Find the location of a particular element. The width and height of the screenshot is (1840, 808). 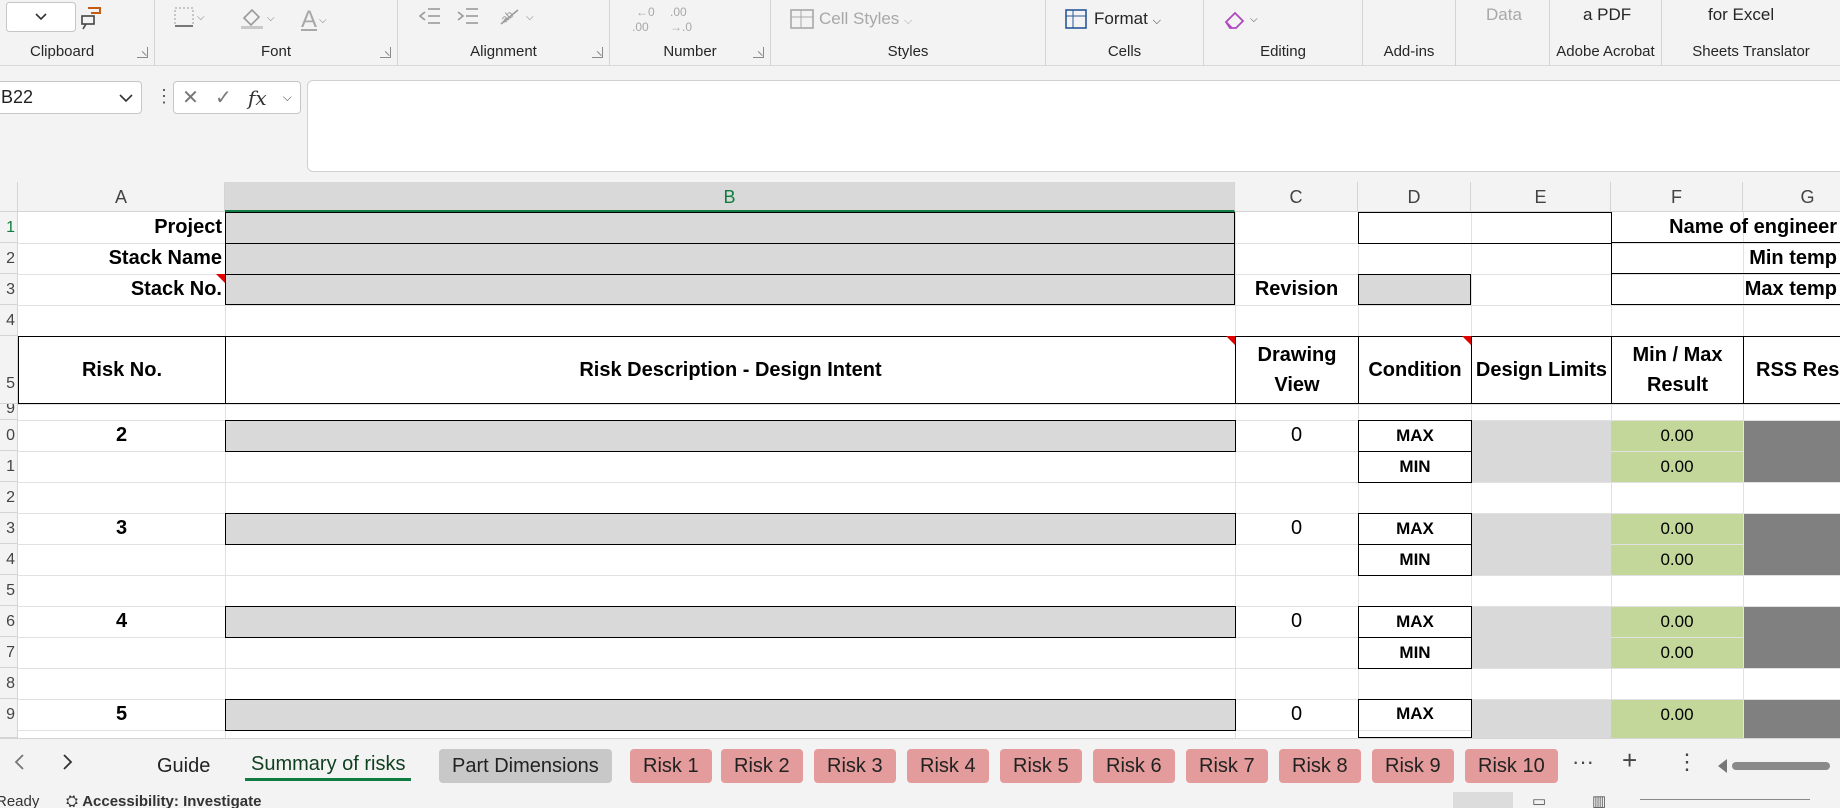

fill-color-icon: ⌵ is located at coordinates (257, 18).